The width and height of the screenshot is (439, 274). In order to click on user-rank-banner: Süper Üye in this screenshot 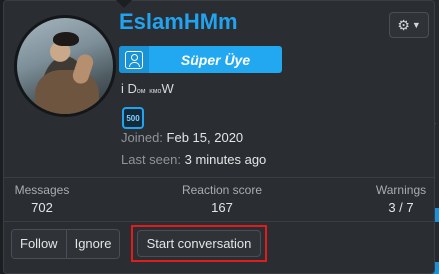, I will do `click(200, 59)`.